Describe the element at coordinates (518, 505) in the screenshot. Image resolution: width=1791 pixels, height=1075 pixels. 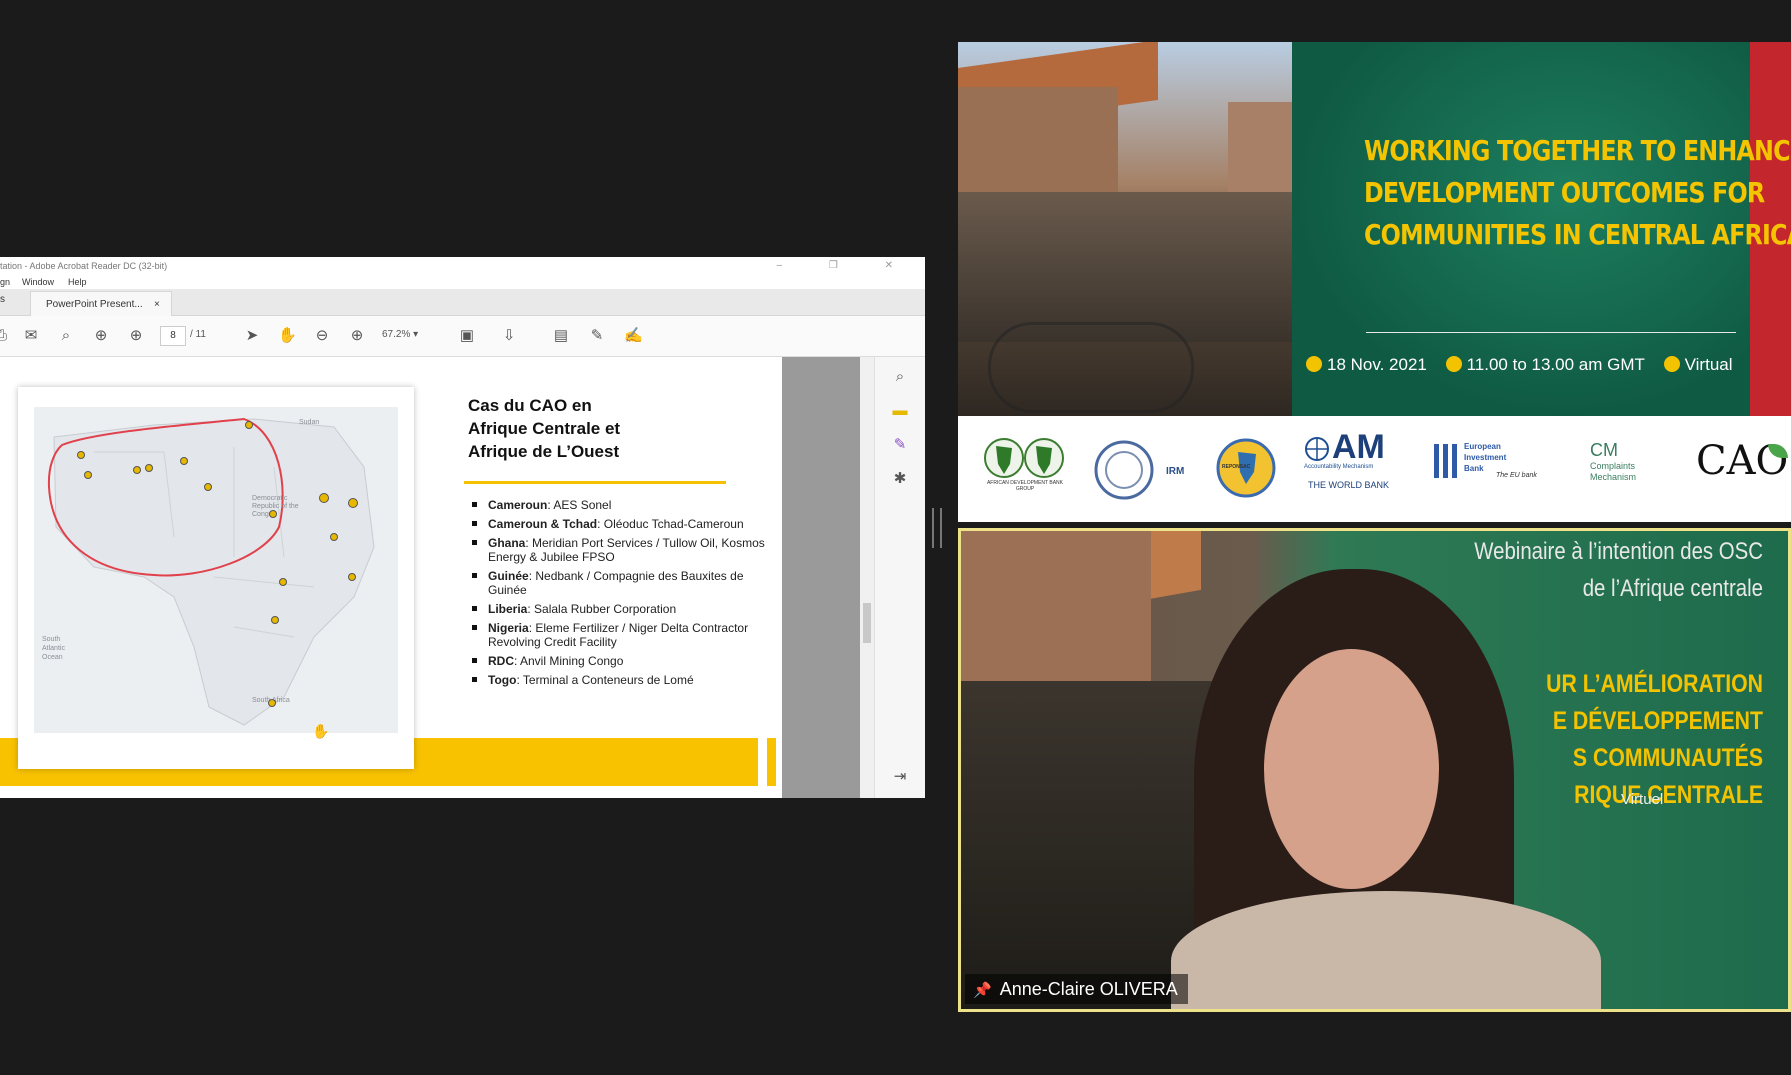
I see `case-country: Cameroun` at that location.